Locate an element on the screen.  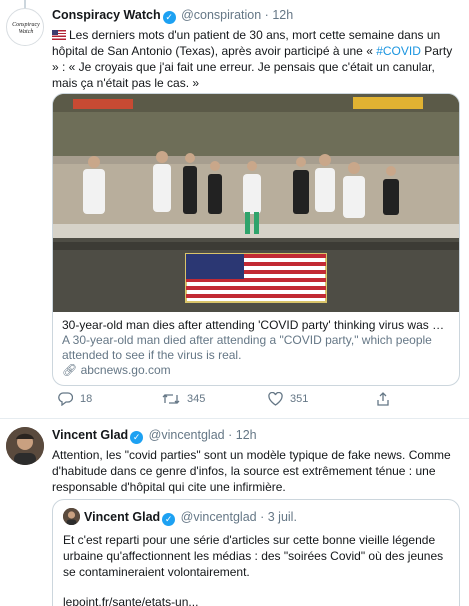
svg-text: Conspiracy is located at coordinates (26, 25).